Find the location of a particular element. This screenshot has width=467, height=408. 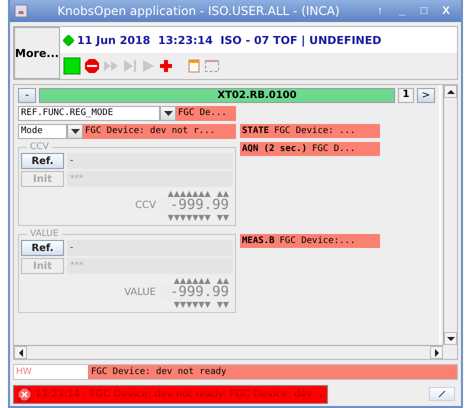

window-control: _ is located at coordinates (402, 11).